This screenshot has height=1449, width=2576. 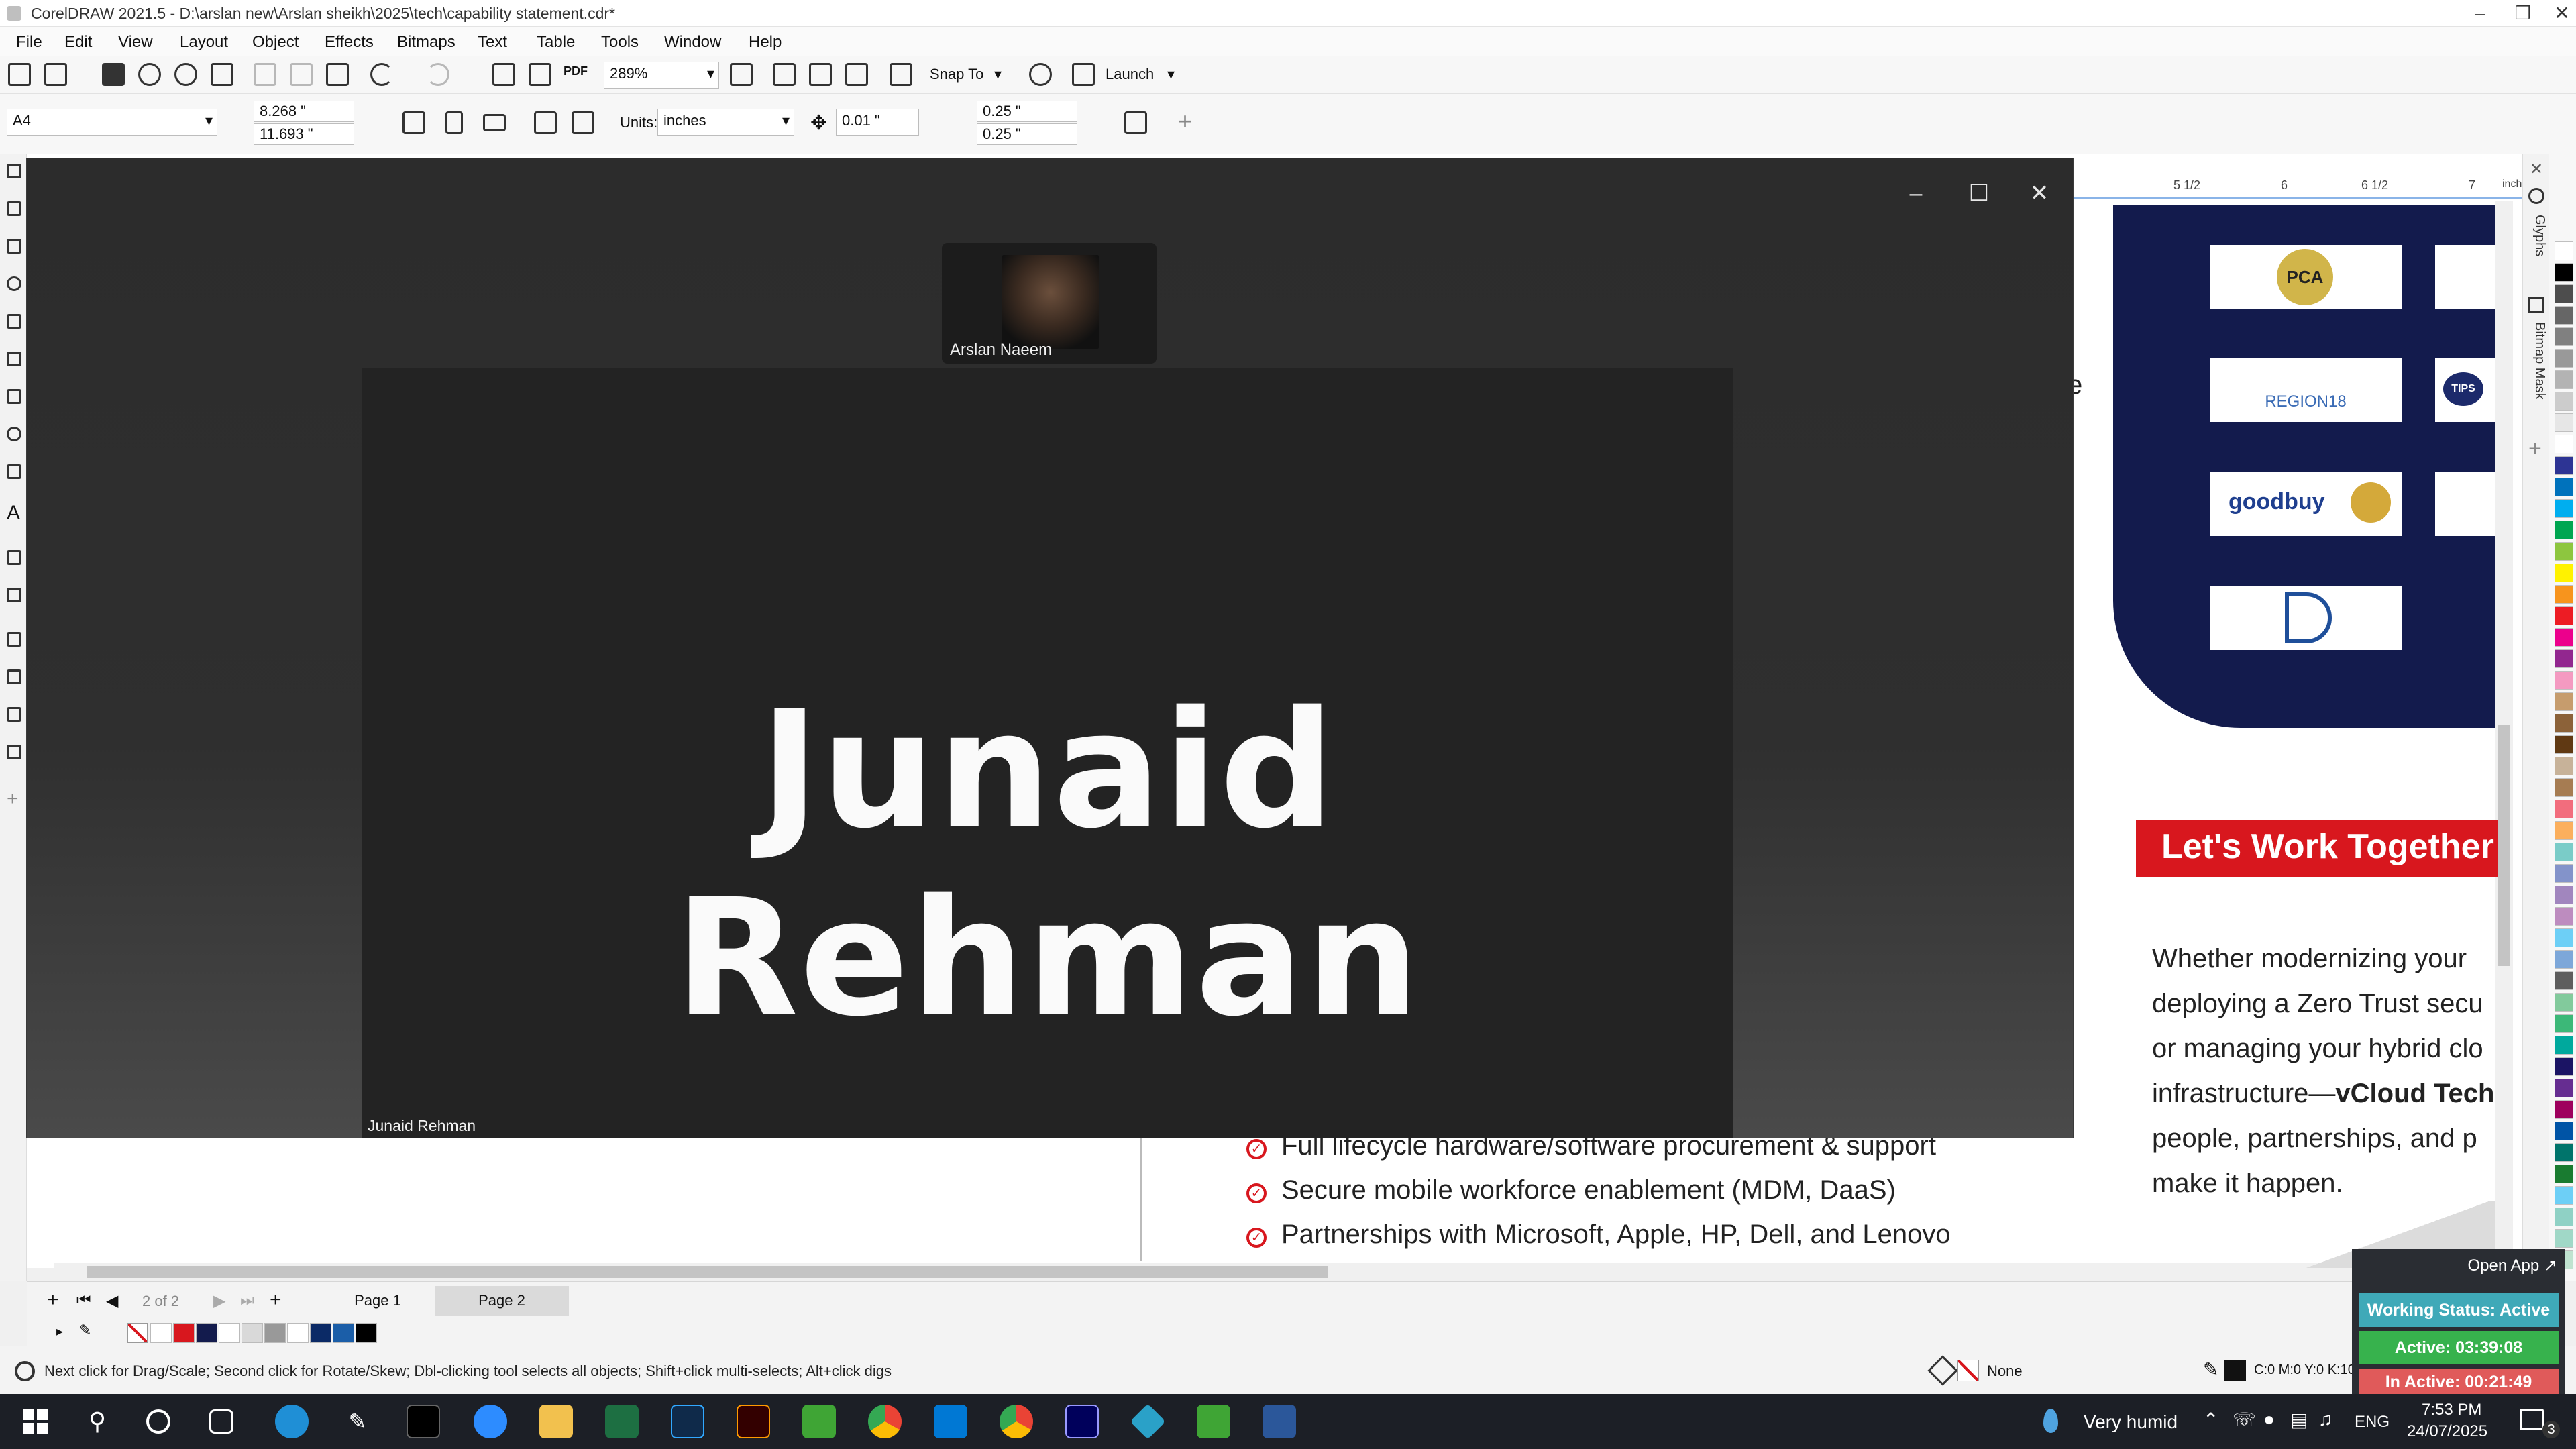 I want to click on next-page-icon: ▶, so click(x=219, y=1301).